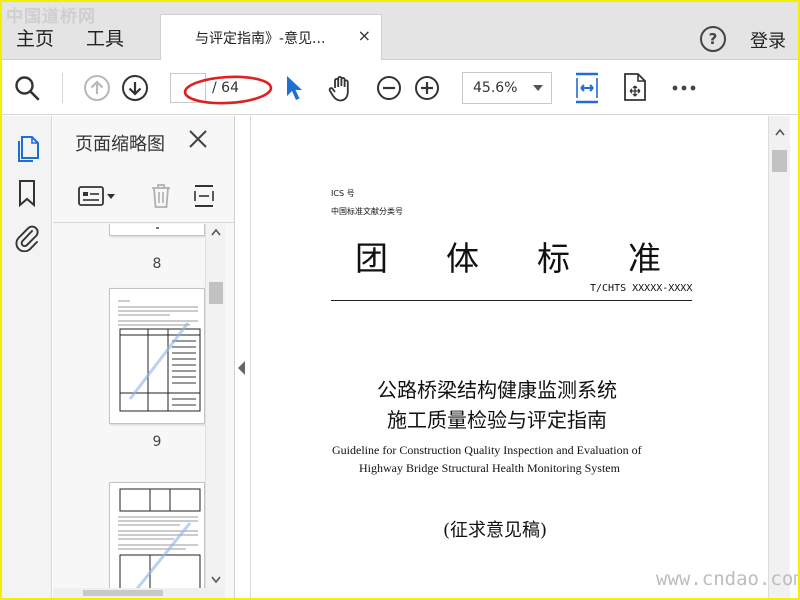 This screenshot has width=800, height=600. What do you see at coordinates (159, 356) in the screenshot?
I see `thumbnail-page-9-content` at bounding box center [159, 356].